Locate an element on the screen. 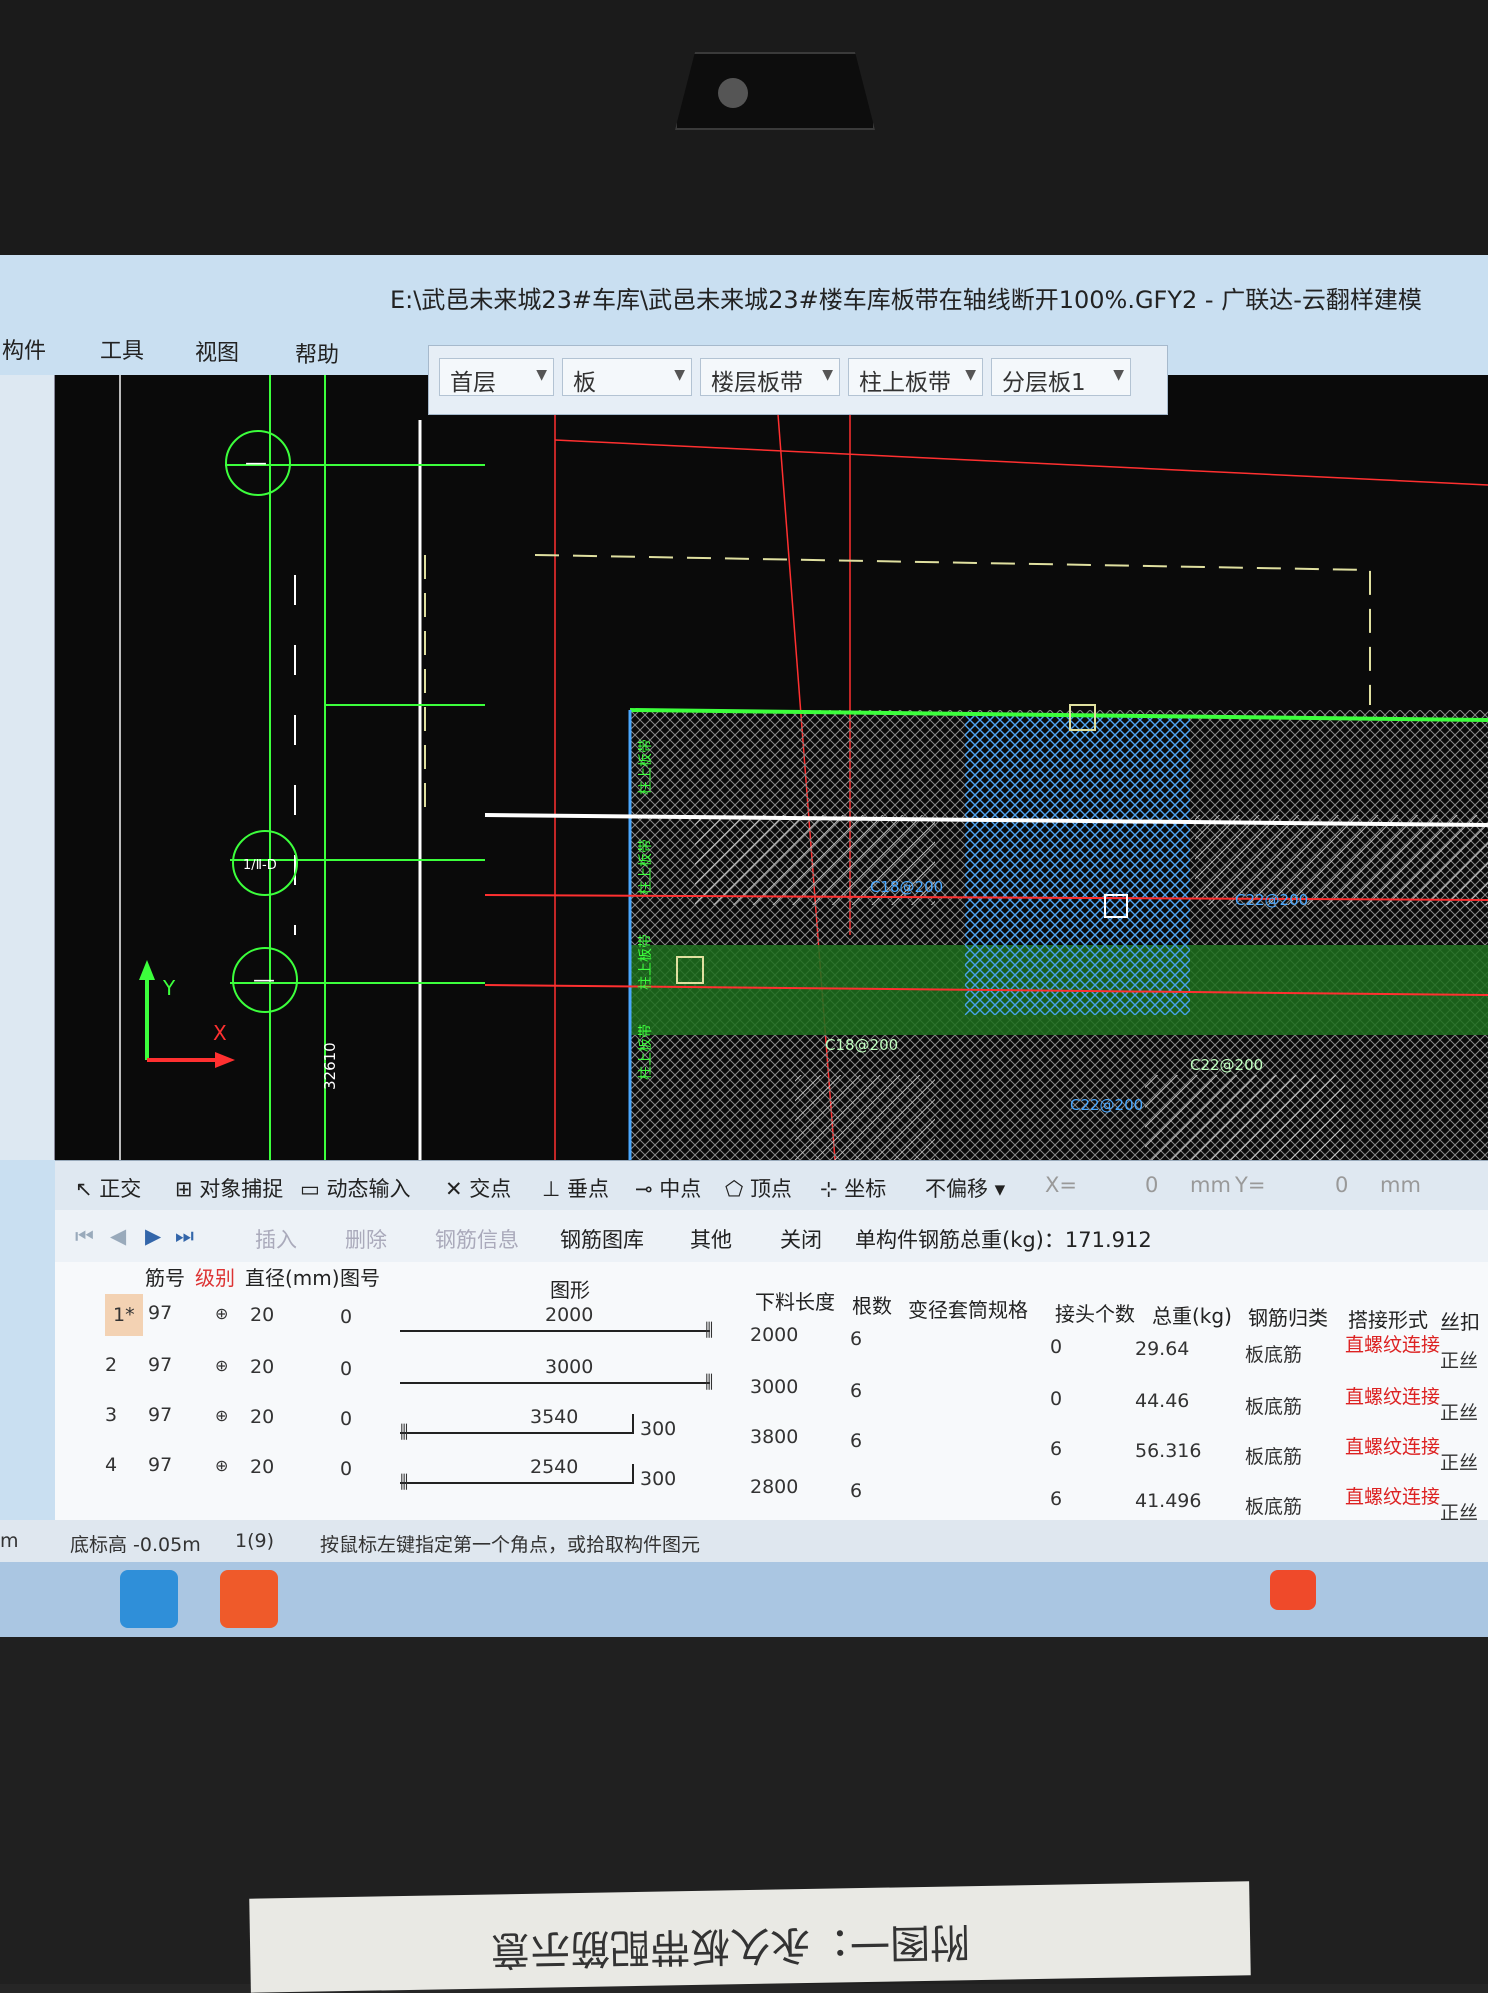  offset-select: 不偏移 ▾ is located at coordinates (965, 1188).